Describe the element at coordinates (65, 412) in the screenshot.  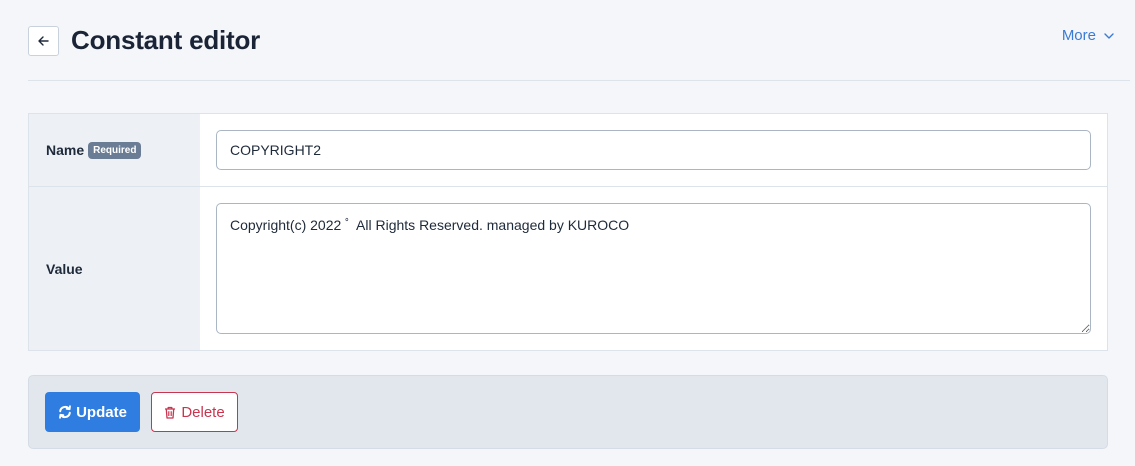
I see `refresh-icon` at that location.